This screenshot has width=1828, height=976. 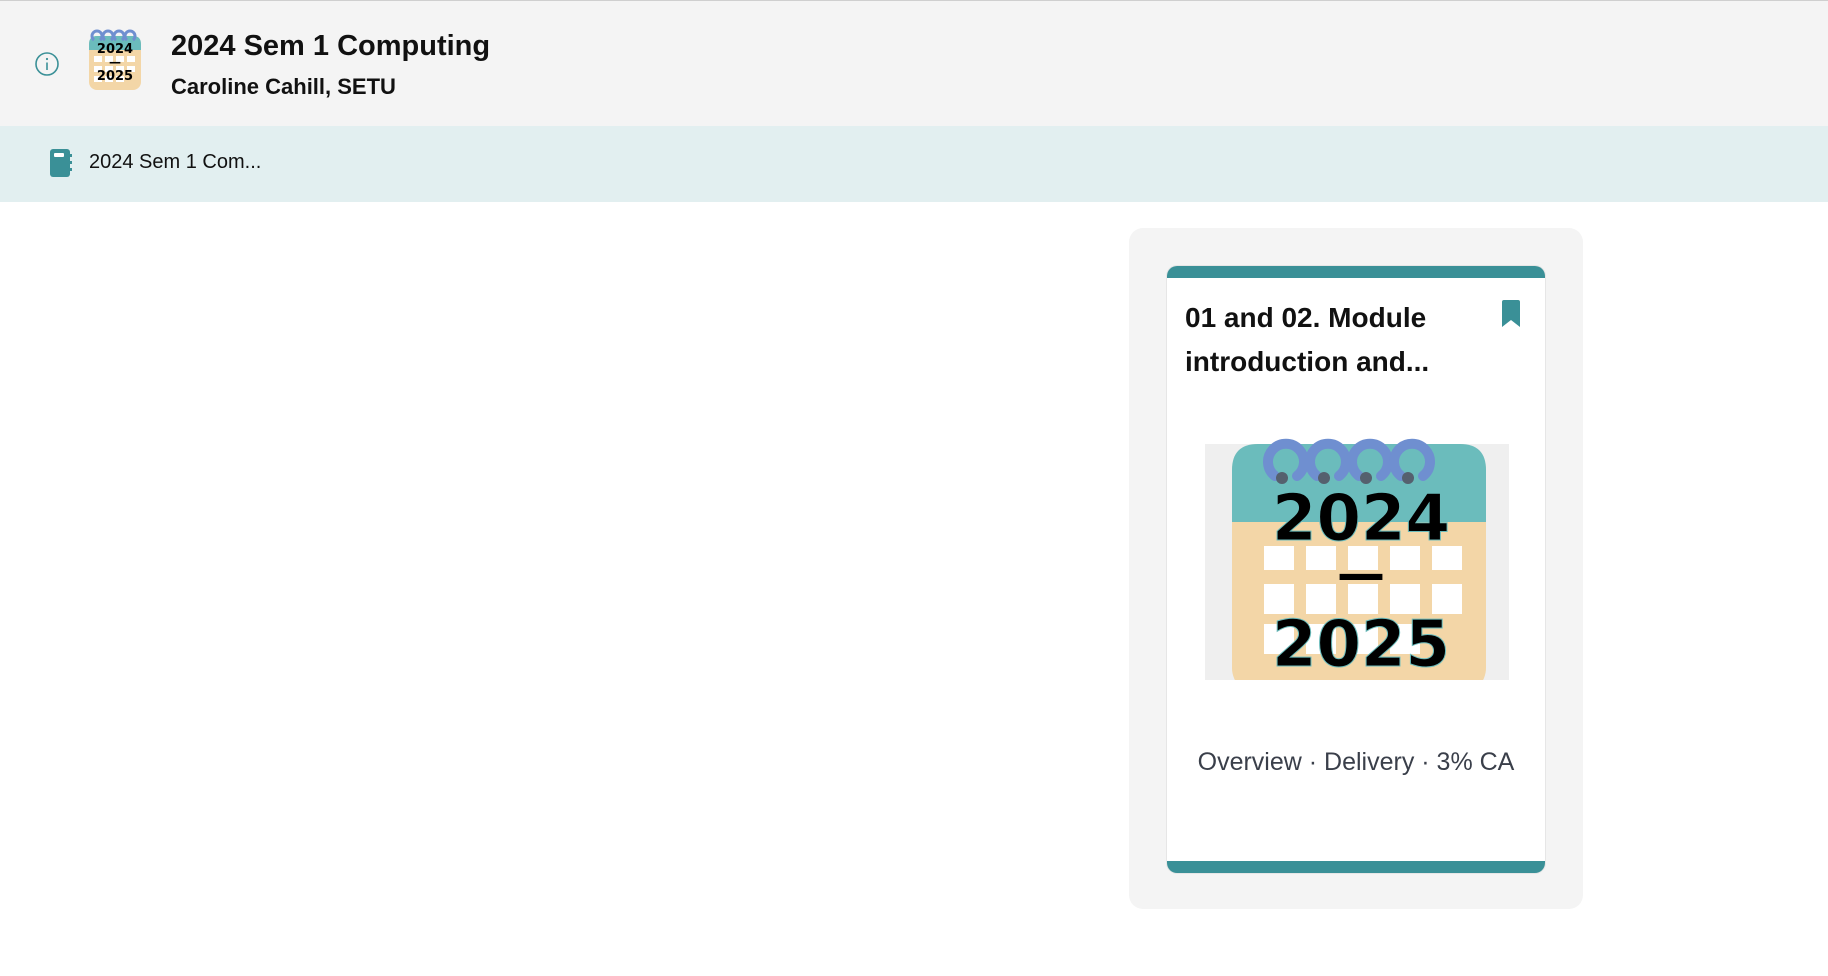 I want to click on notebook-owner: Caroline Cahill, SETU, so click(x=283, y=86).